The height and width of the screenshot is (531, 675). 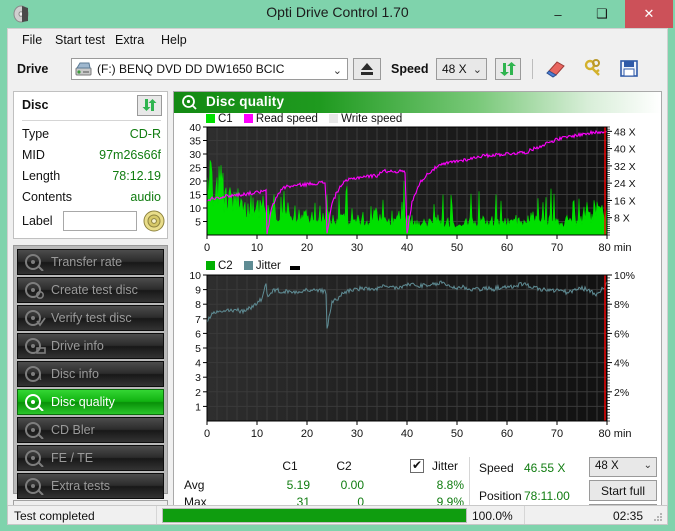 I want to click on save-button, so click(x=630, y=69).